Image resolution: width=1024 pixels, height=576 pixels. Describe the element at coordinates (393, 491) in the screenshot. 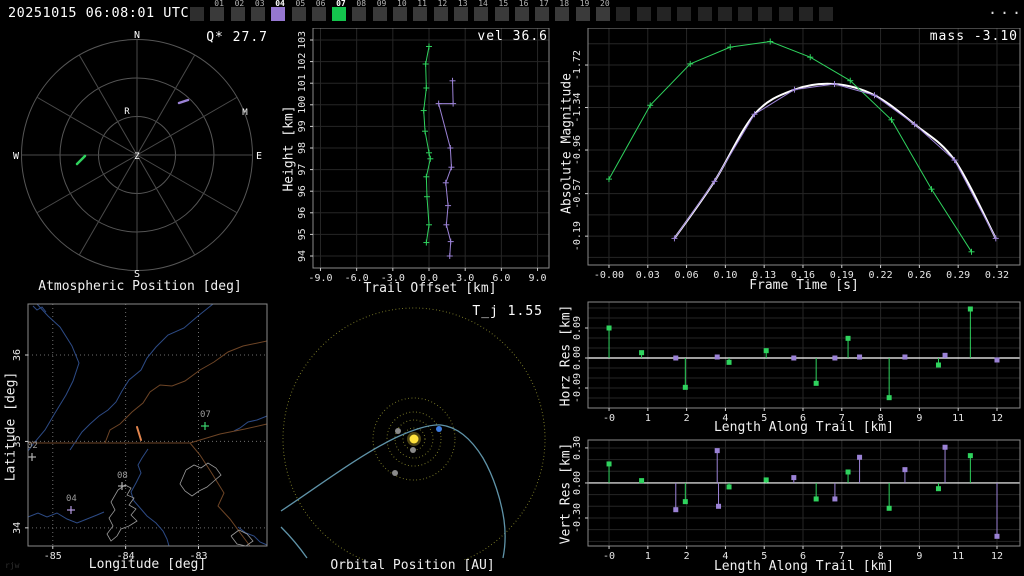

I see `meteoroid-orbit` at that location.